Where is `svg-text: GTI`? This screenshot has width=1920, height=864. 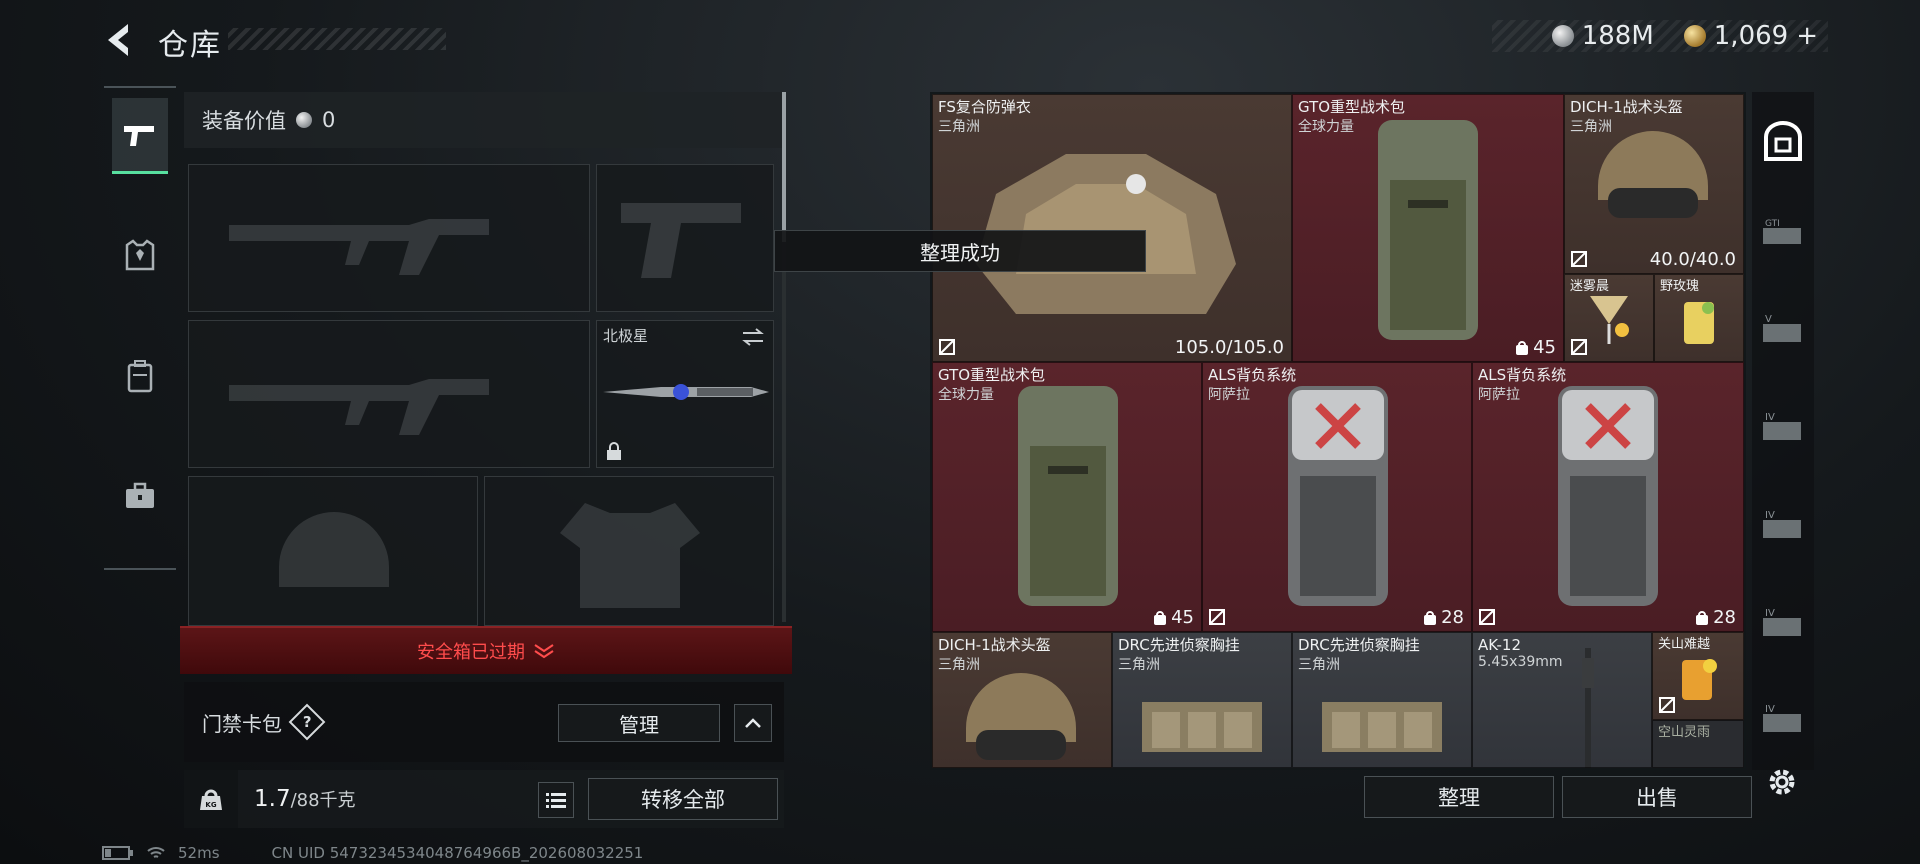
svg-text: GTI is located at coordinates (1772, 224).